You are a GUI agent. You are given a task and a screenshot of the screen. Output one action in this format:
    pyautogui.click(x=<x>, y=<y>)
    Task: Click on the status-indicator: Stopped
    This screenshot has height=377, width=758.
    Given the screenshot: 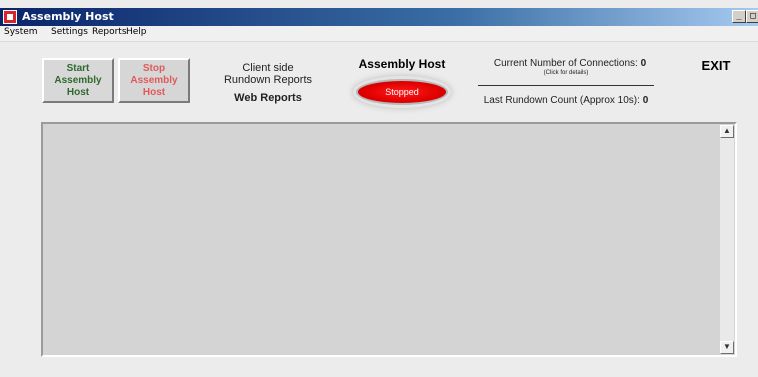 What is the action you would take?
    pyautogui.click(x=402, y=92)
    